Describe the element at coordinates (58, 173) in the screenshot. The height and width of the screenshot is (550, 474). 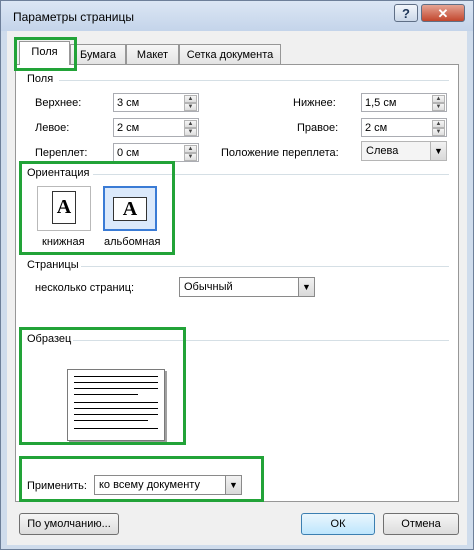
I see `orientation-section-title: Ориентация` at that location.